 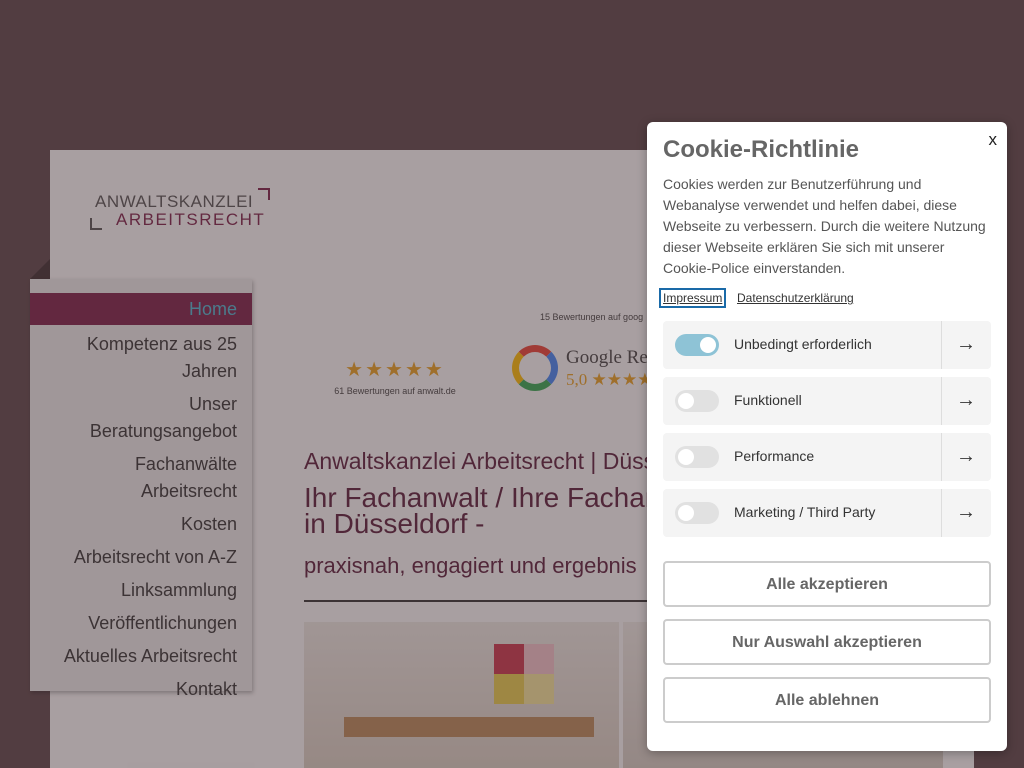 I want to click on close-button: x, so click(x=993, y=140).